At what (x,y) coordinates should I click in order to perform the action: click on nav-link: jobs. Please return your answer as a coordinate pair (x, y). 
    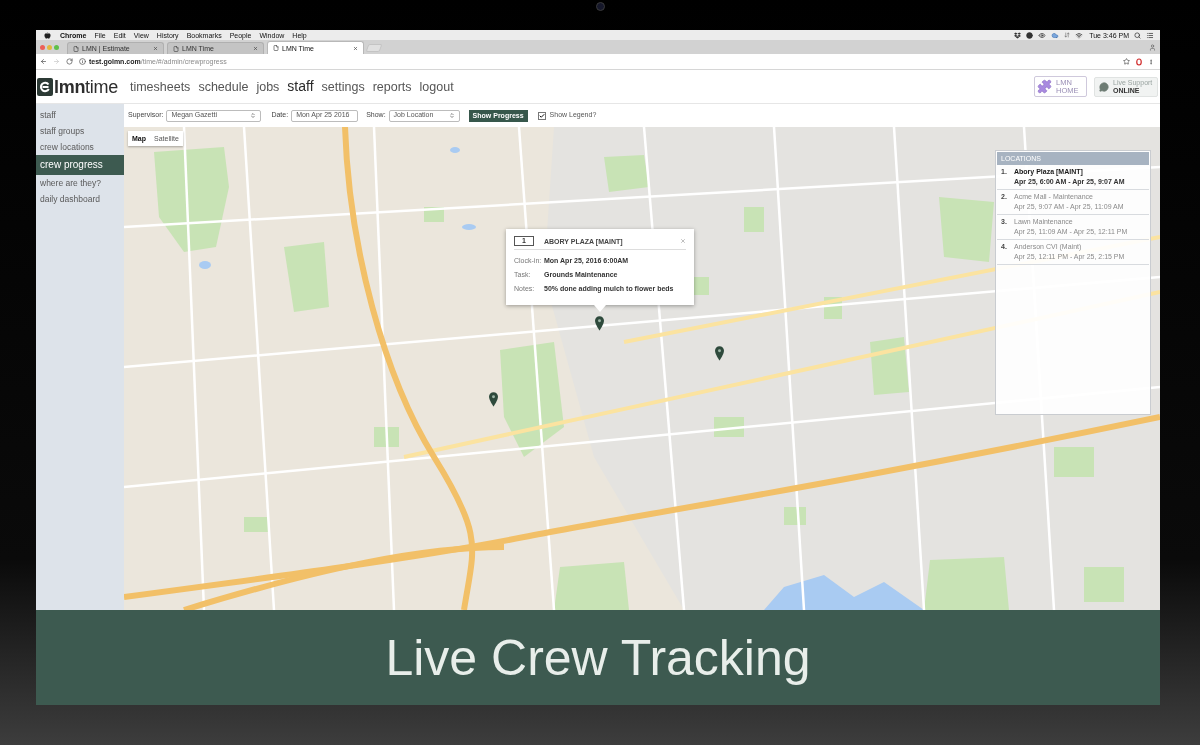
    Looking at the image, I should click on (268, 87).